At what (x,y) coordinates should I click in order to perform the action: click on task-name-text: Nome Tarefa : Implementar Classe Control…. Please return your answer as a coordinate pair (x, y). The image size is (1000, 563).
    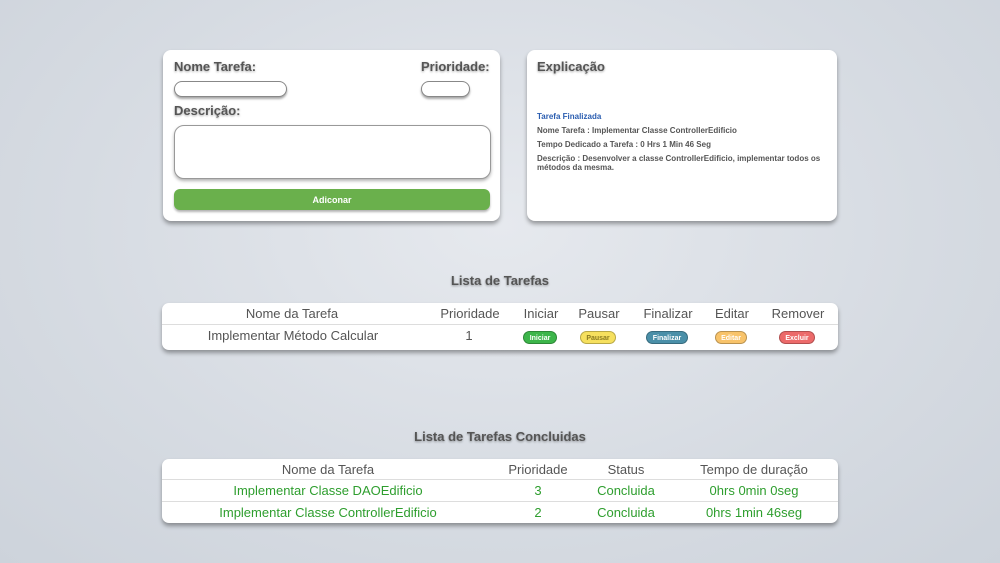
    Looking at the image, I should click on (637, 130).